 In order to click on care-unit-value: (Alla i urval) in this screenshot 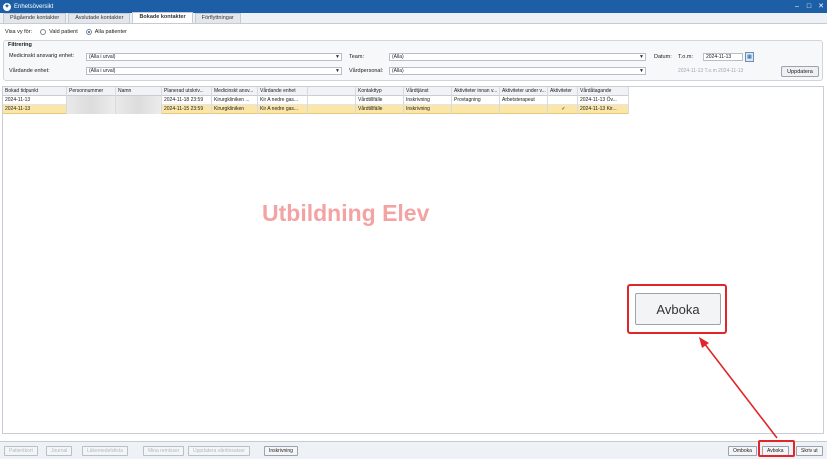, I will do `click(102, 71)`.